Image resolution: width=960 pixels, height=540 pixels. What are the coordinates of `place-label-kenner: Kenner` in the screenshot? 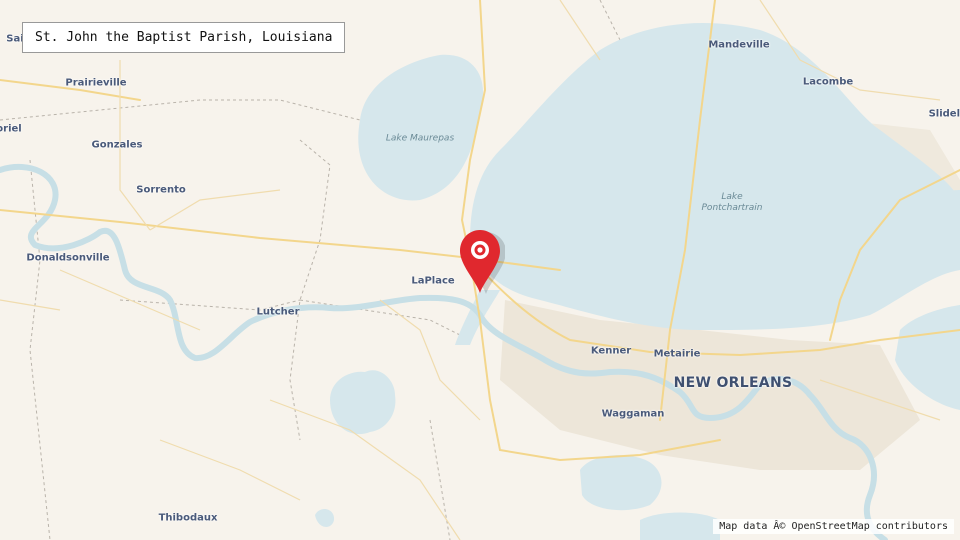 It's located at (611, 351).